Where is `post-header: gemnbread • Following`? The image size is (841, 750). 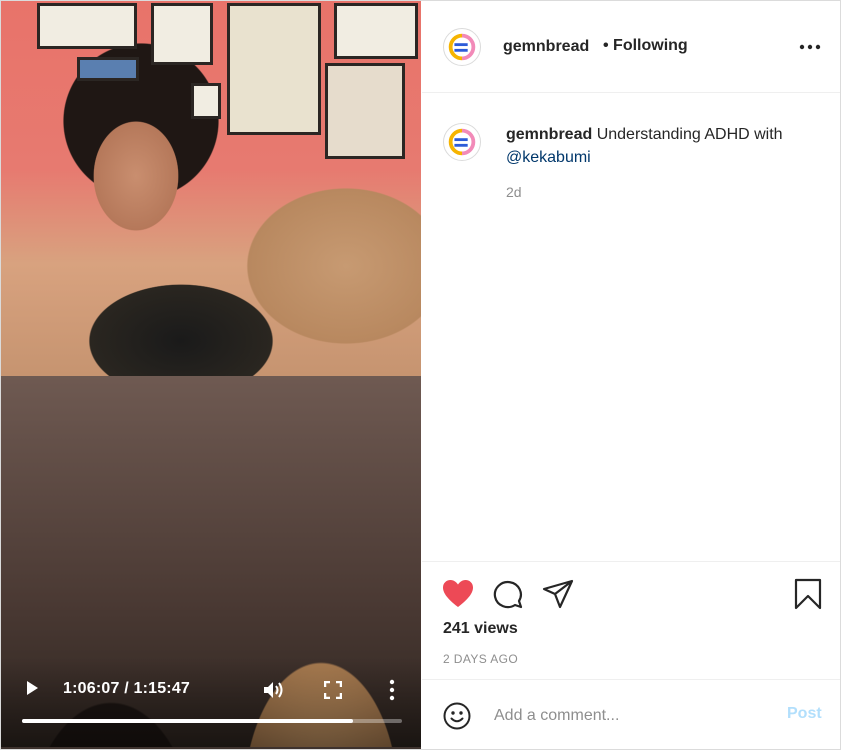 post-header: gemnbread • Following is located at coordinates (631, 47).